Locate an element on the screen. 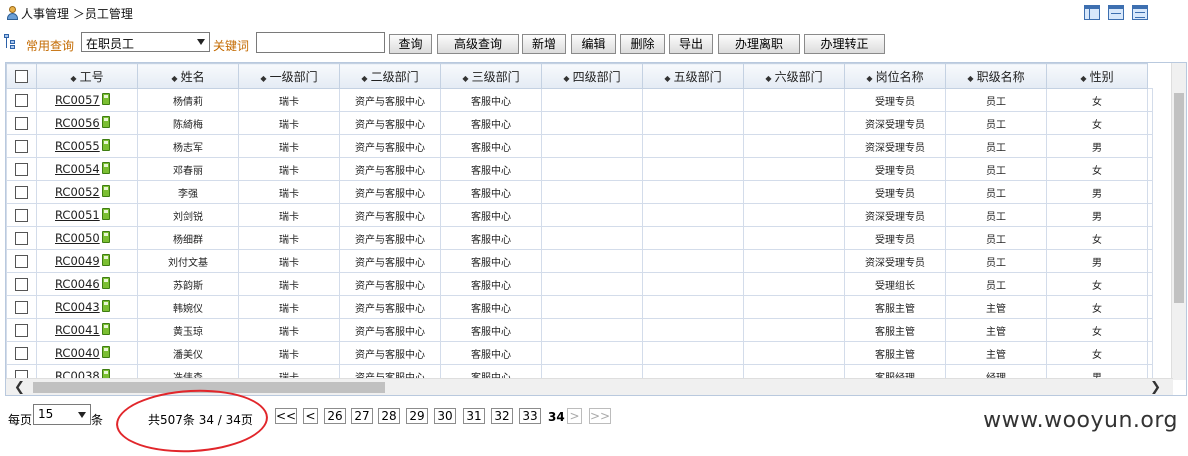  table-row: RC0040 潘美仪 瑞卡 资产与客服中心 客服中心 客服主管 主管女 is located at coordinates (579, 353).